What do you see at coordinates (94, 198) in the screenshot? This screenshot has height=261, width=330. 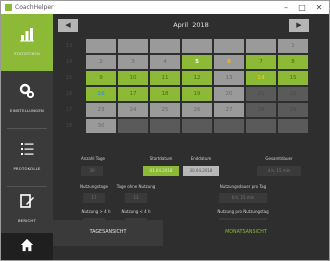 I see `nutzungstage-value: 17` at bounding box center [94, 198].